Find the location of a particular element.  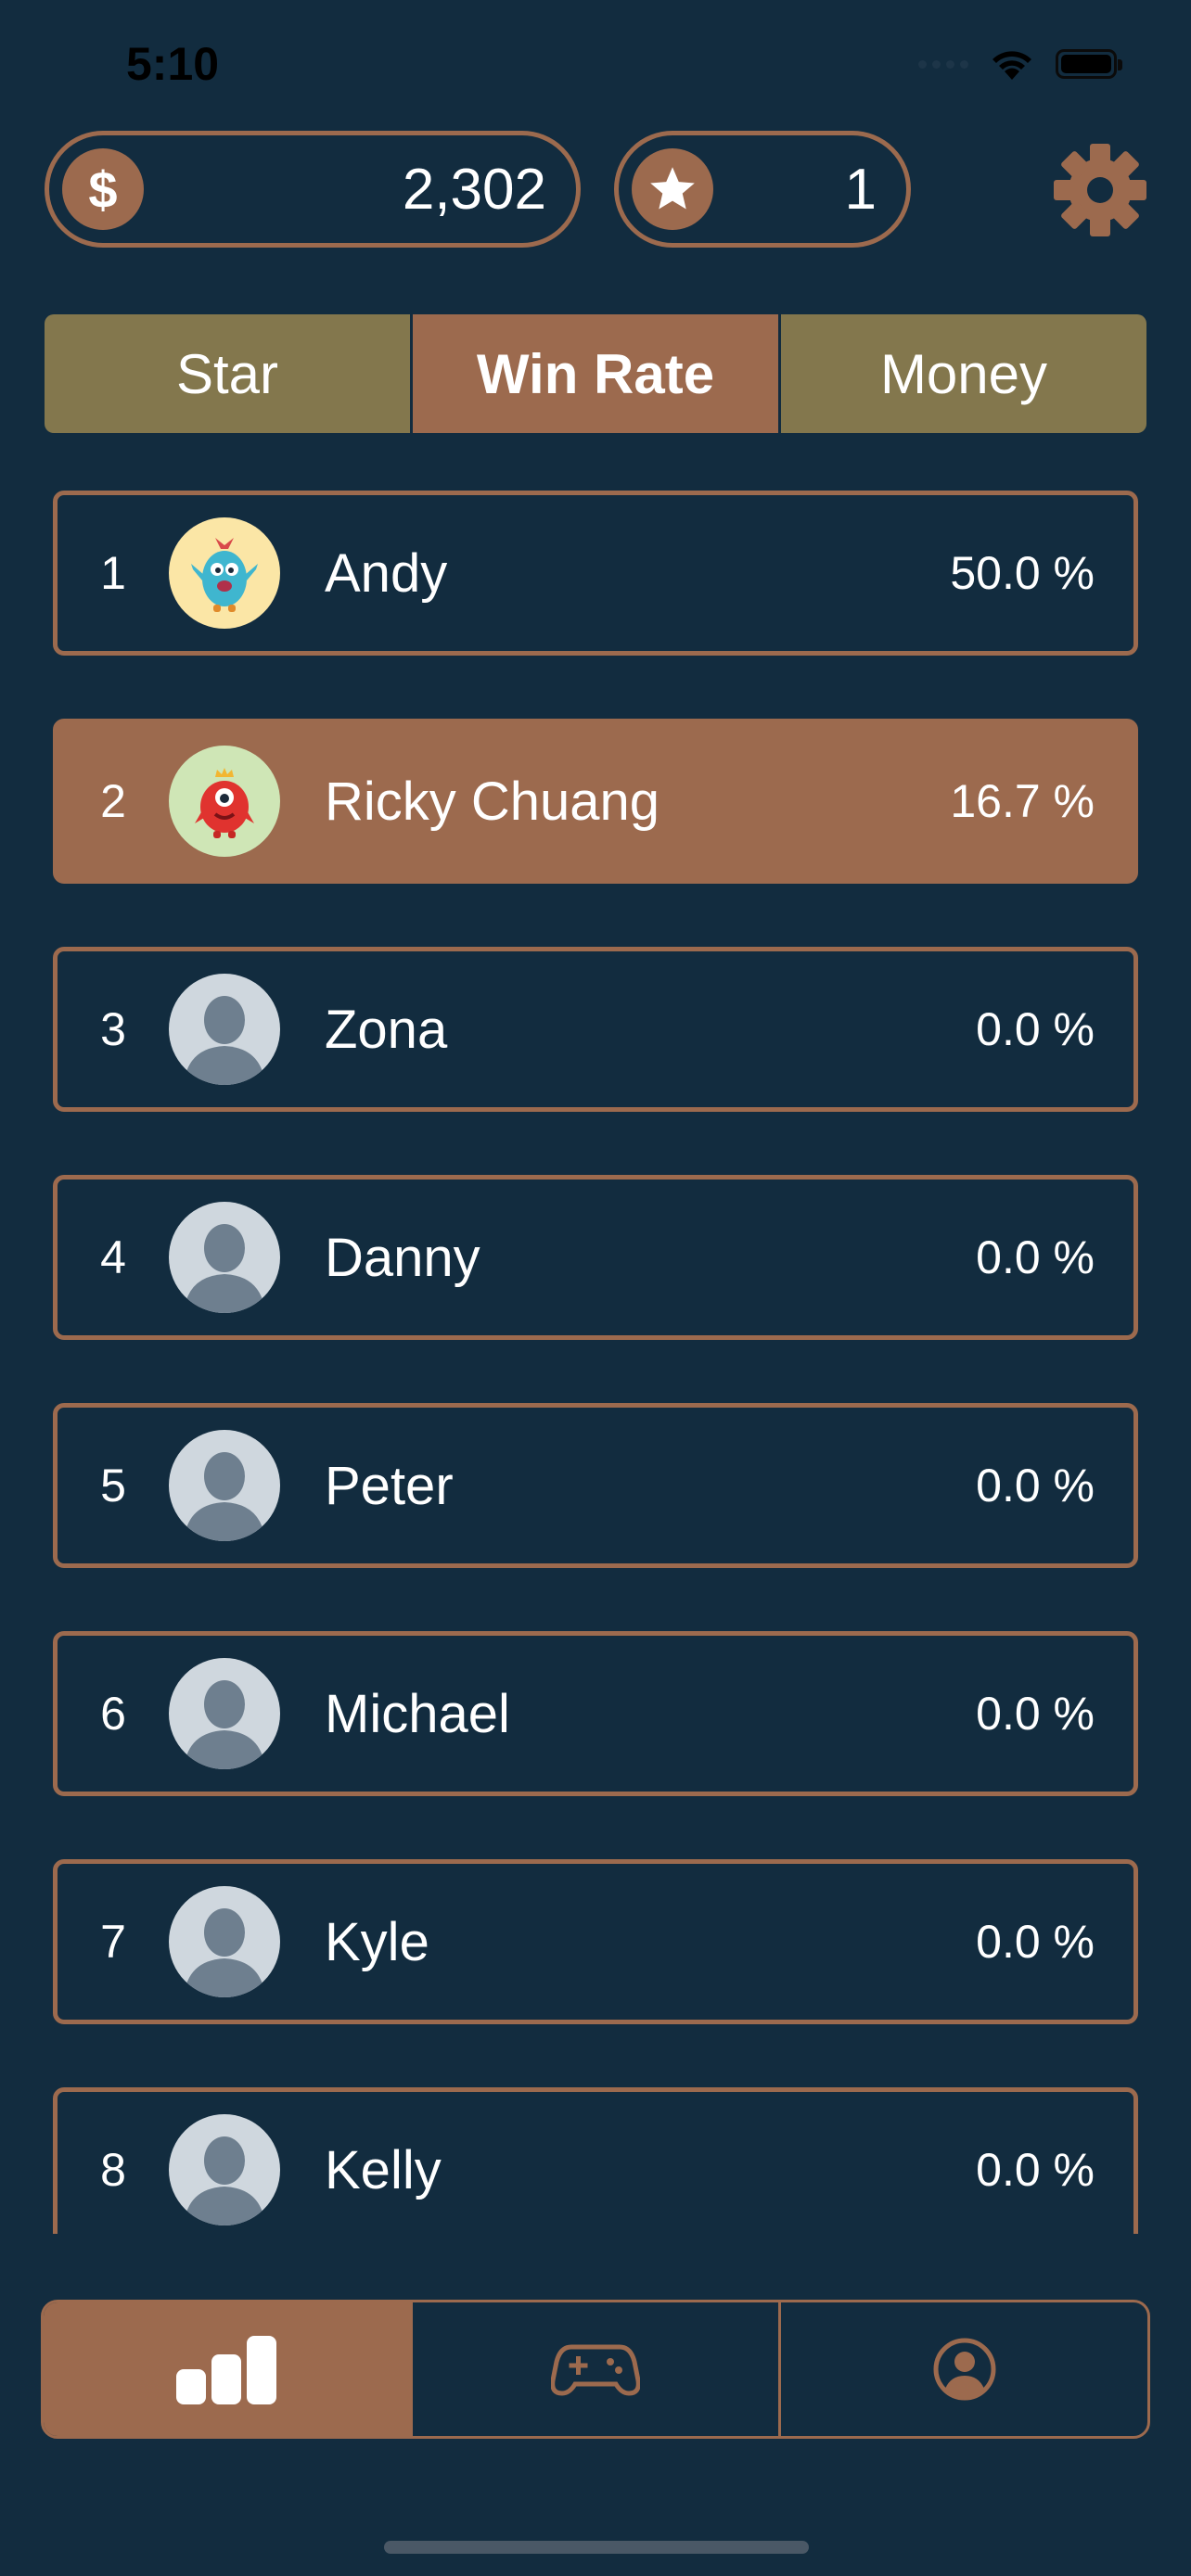

list-item: 6 Michael 0.0 % is located at coordinates (595, 1713).